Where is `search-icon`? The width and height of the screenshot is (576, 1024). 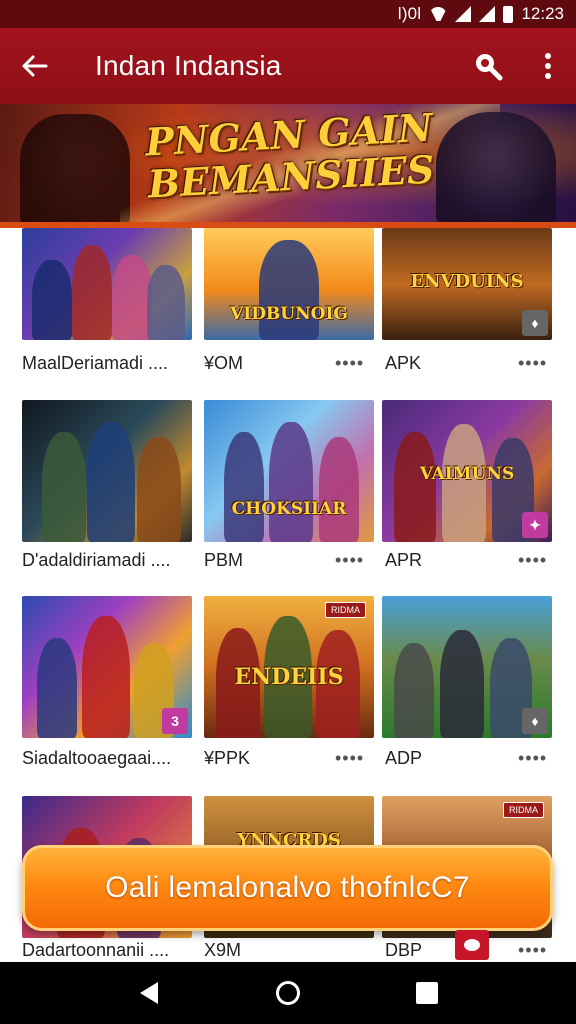
search-icon is located at coordinates (489, 67).